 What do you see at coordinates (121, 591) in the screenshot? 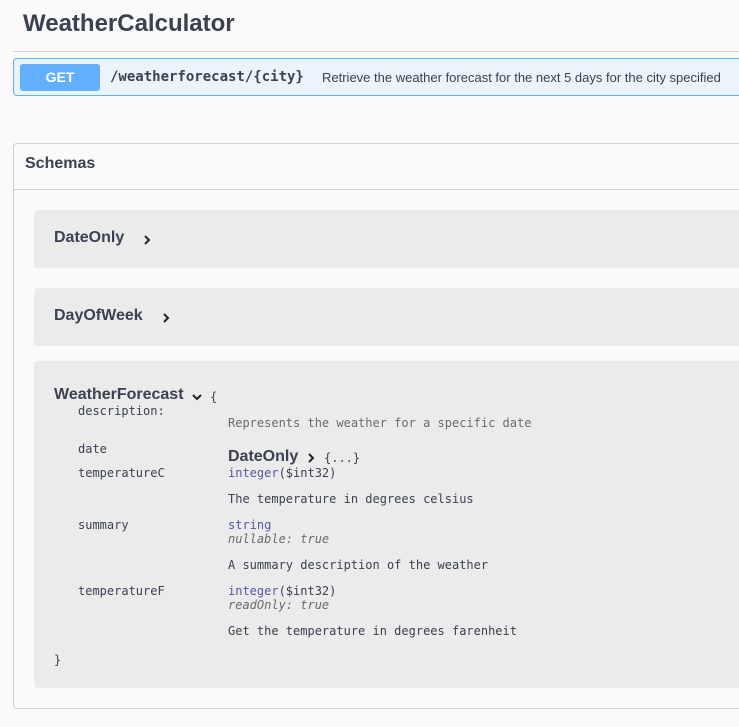
I see `property-name-temperaturef: temperatureF` at bounding box center [121, 591].